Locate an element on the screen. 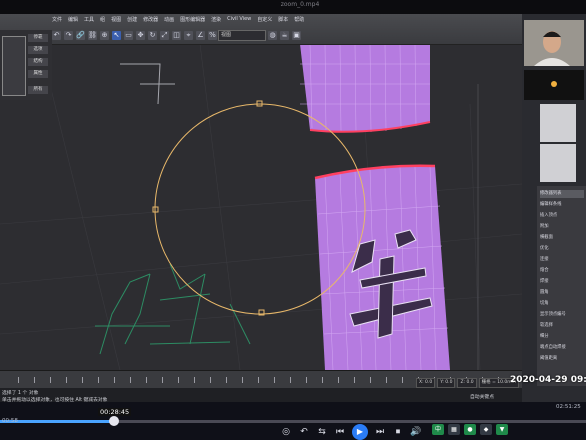  tray-app-icon: ▦ is located at coordinates (454, 429).